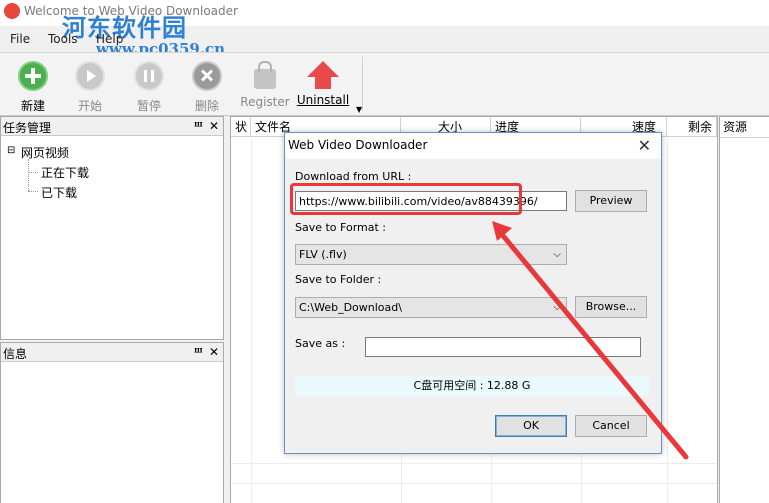 This screenshot has width=769, height=503. Describe the element at coordinates (362, 84) in the screenshot. I see `toolbar-separator` at that location.